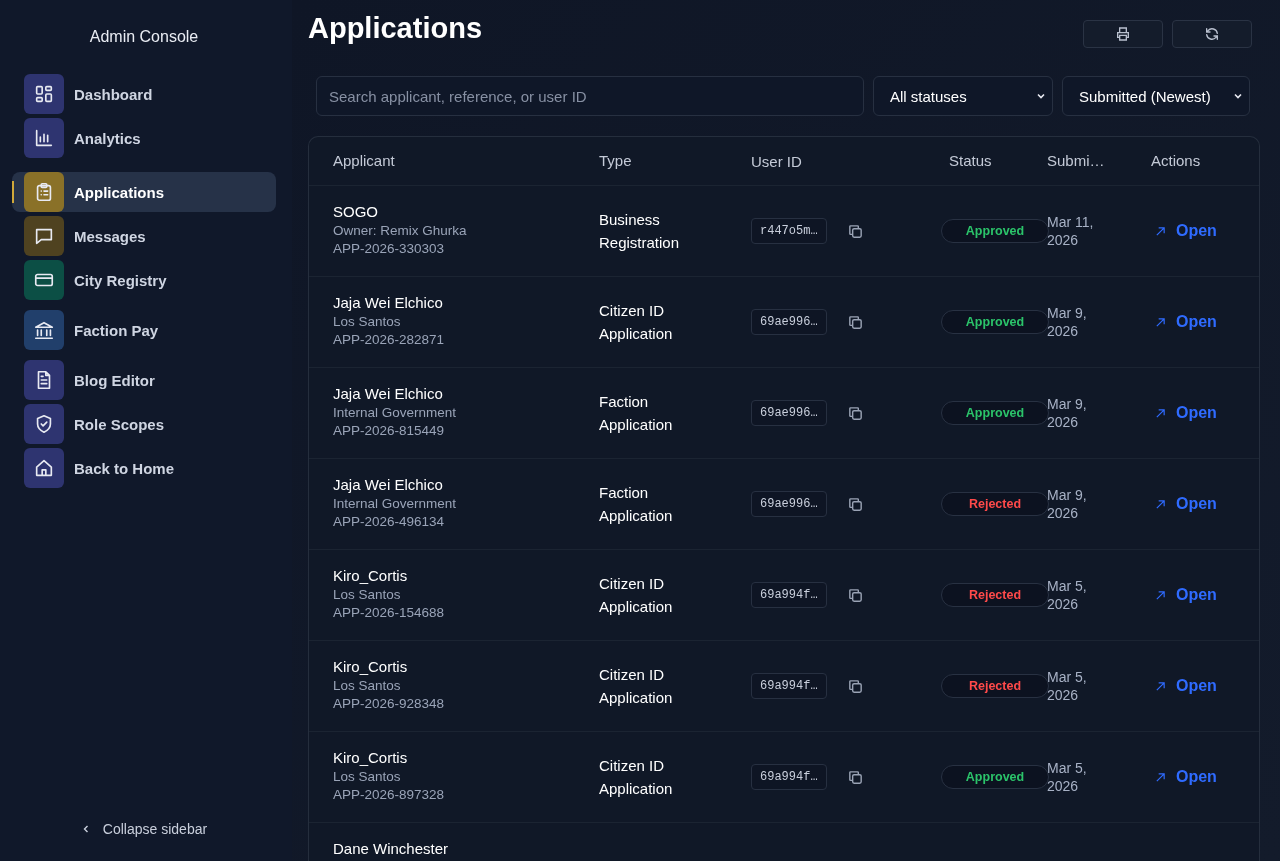  I want to click on search-field: Search applicant, reference, or user ID, so click(590, 96).